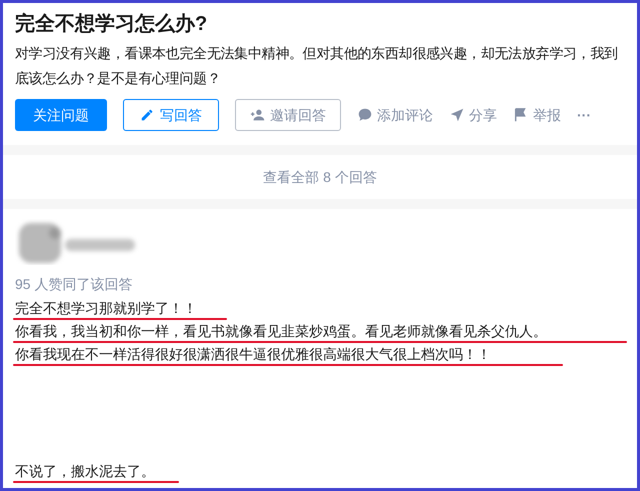  What do you see at coordinates (171, 115) in the screenshot?
I see `write-answer-button: 写回答` at bounding box center [171, 115].